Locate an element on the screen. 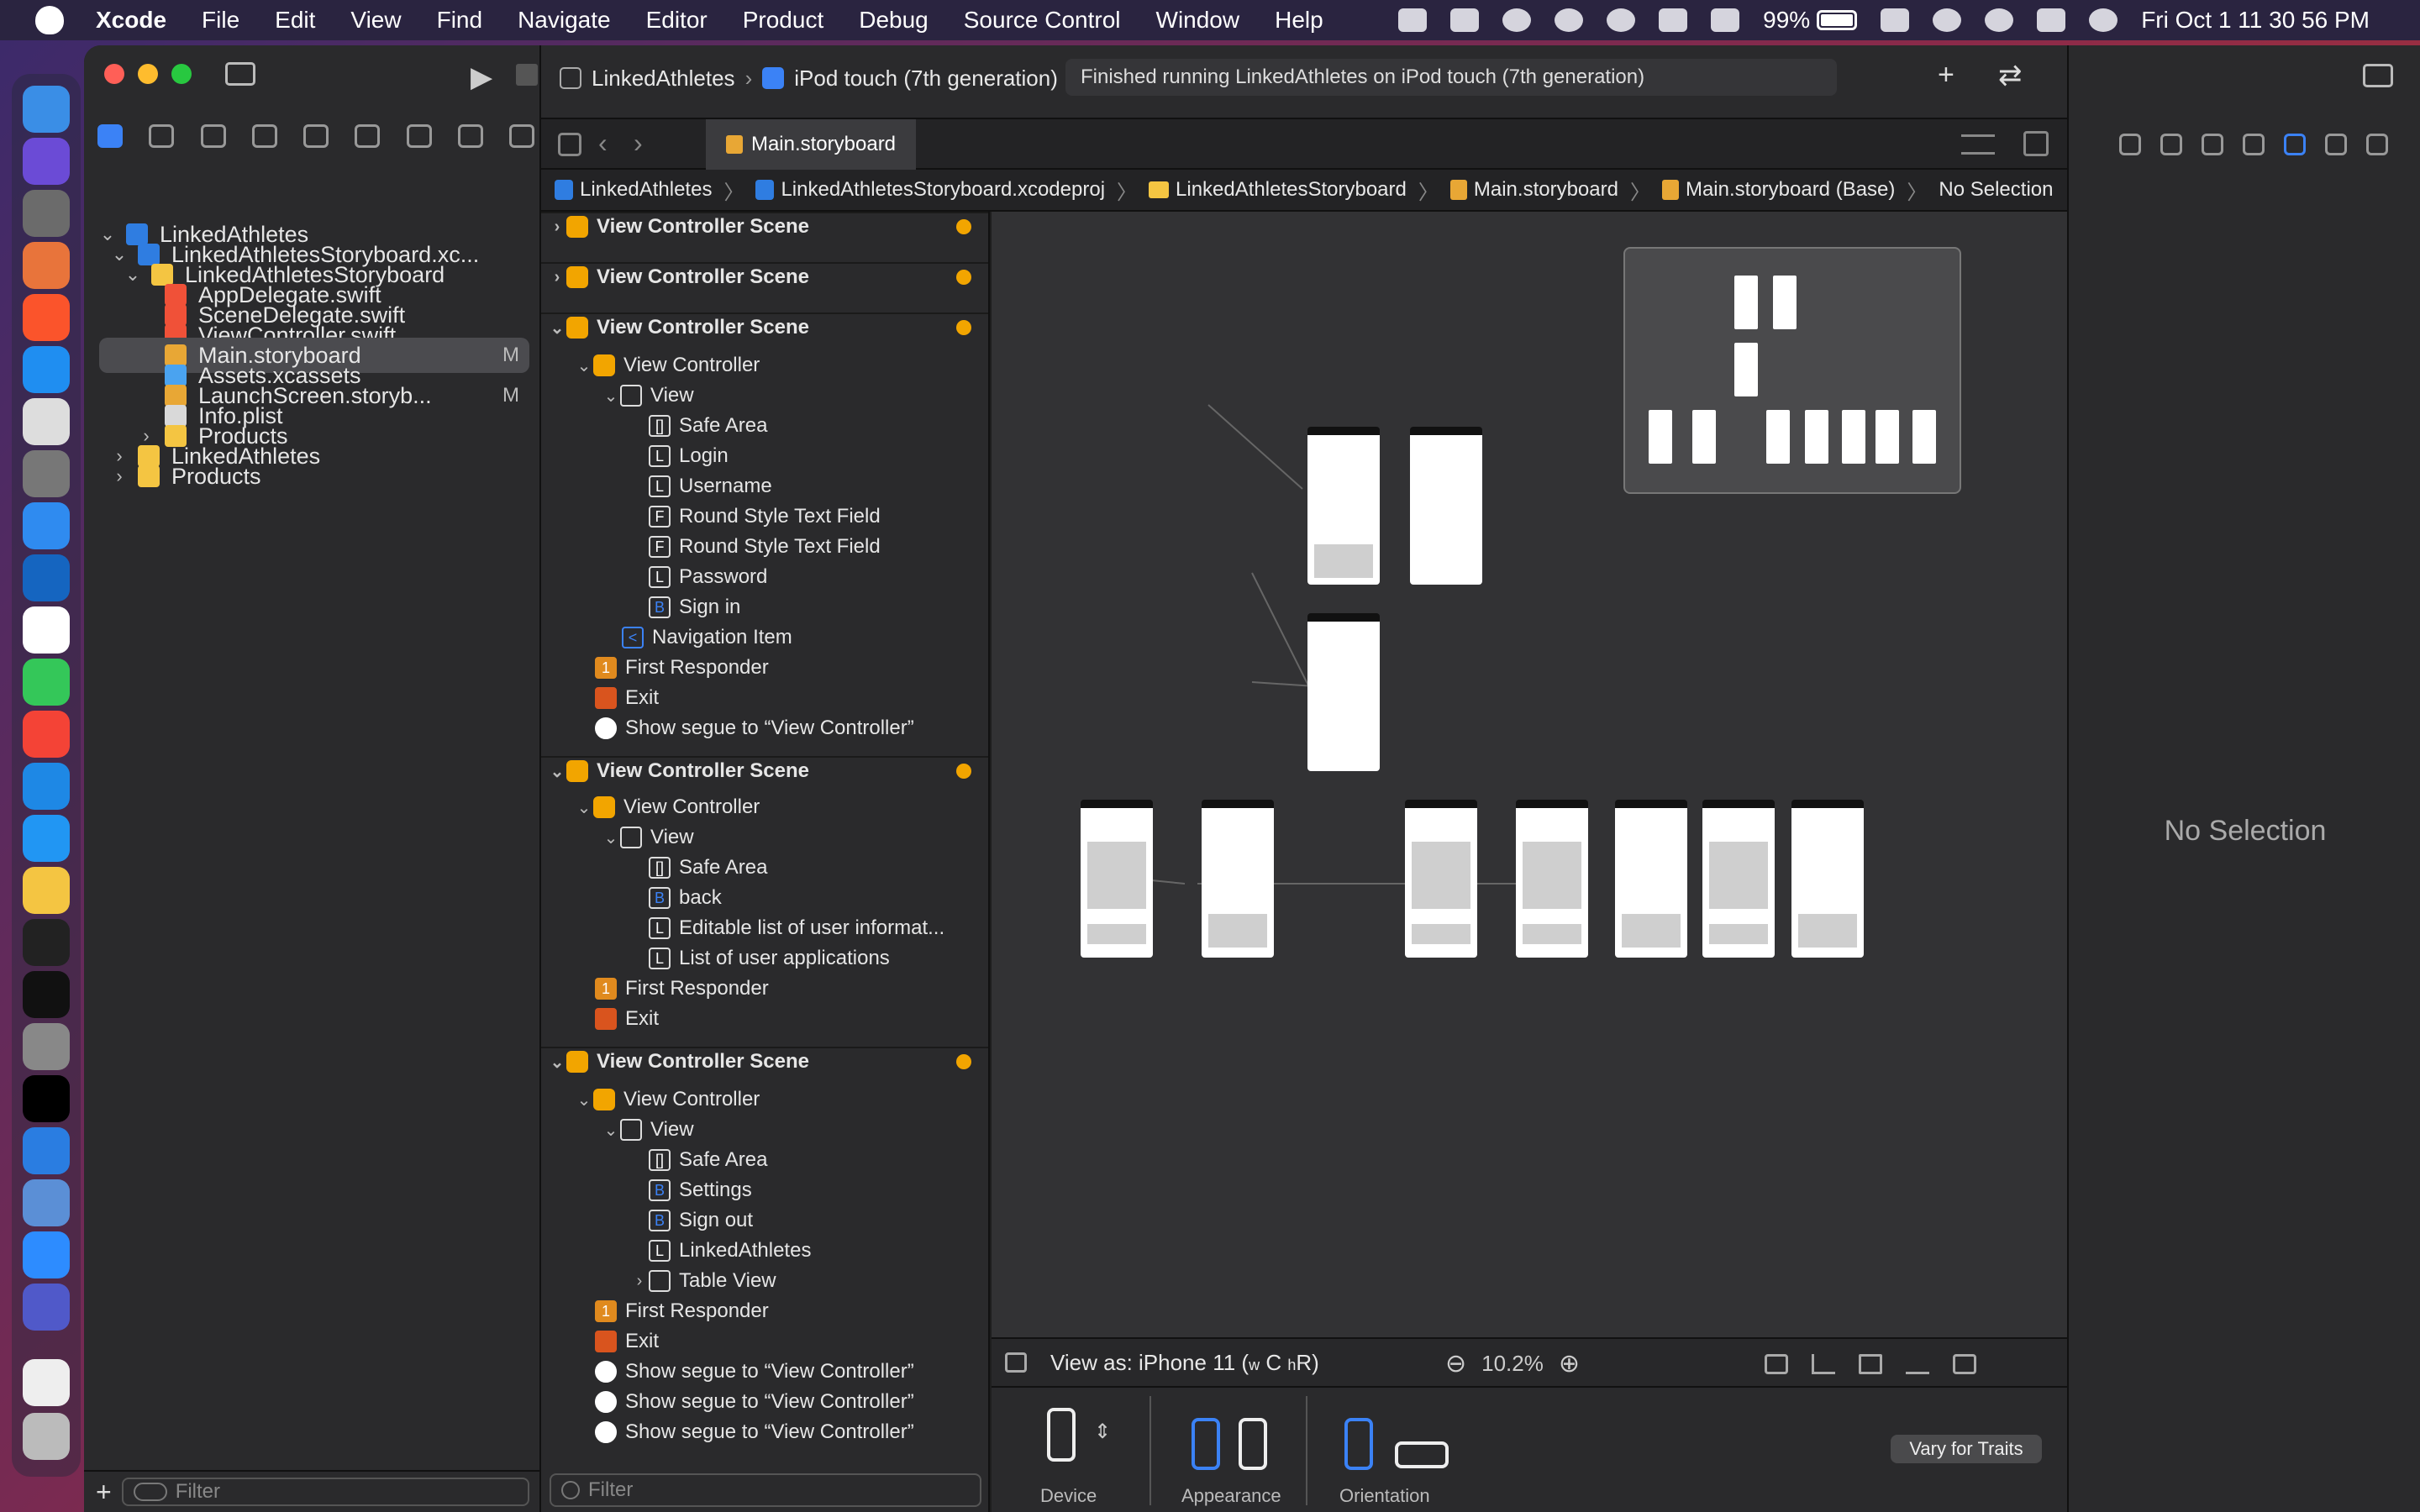  inspector-toggle-icon is located at coordinates (2378, 75).